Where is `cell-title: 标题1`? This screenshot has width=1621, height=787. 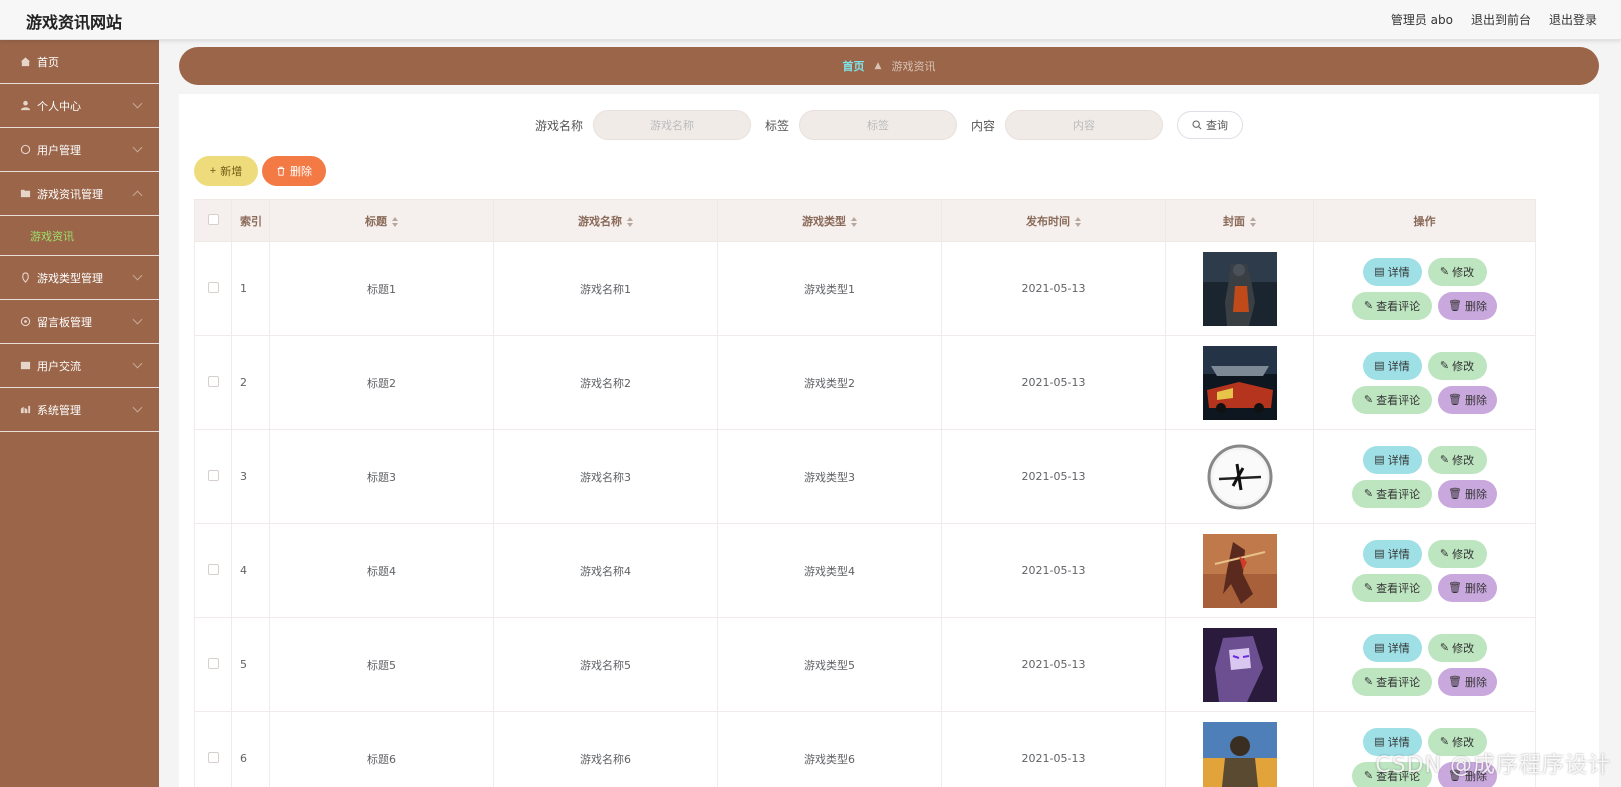 cell-title: 标题1 is located at coordinates (381, 288).